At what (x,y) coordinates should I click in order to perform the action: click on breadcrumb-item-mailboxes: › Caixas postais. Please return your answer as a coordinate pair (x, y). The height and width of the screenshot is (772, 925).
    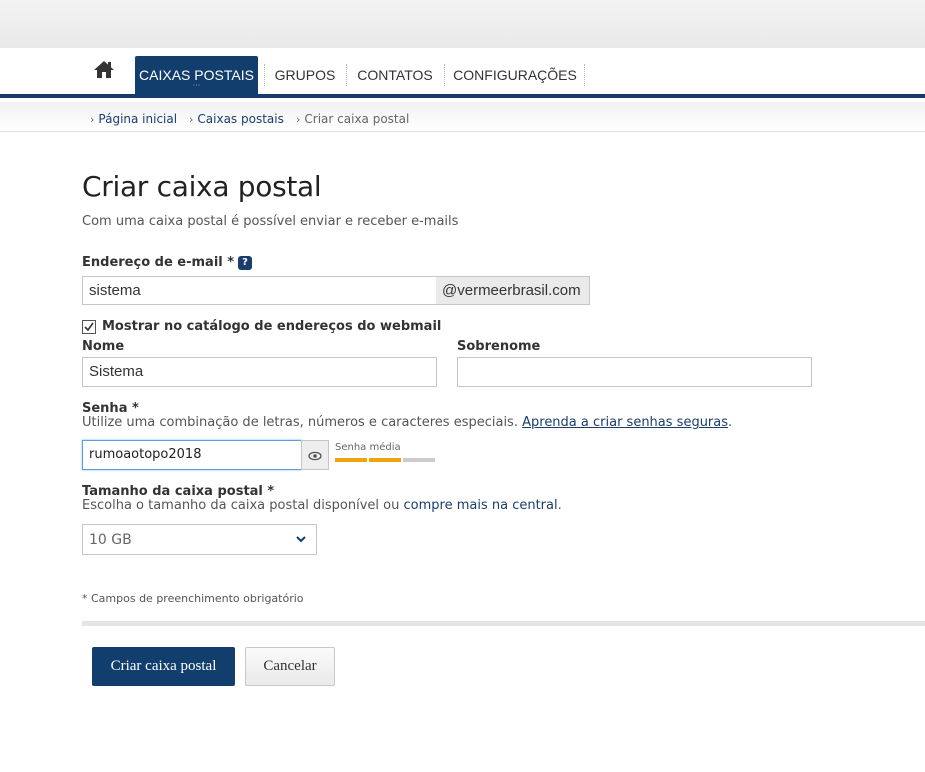
    Looking at the image, I should click on (236, 119).